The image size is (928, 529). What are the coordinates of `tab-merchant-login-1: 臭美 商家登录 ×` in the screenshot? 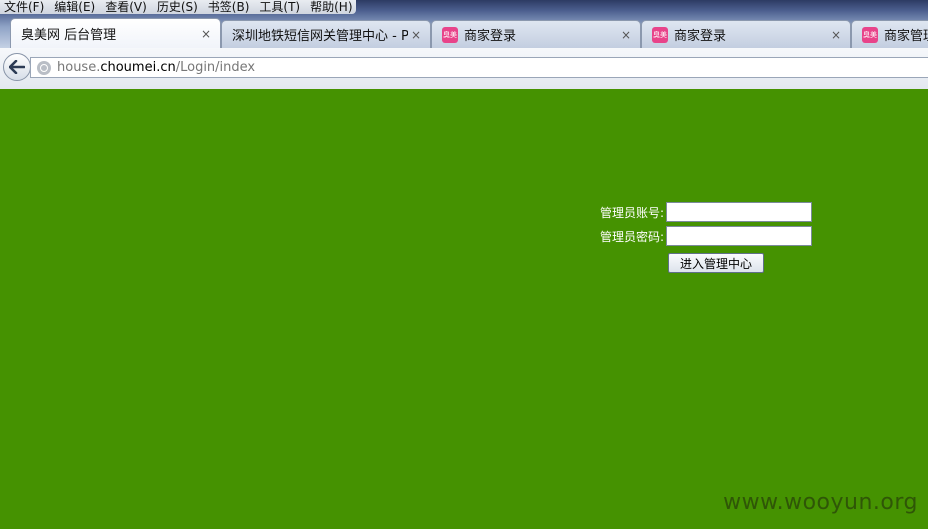 It's located at (536, 34).